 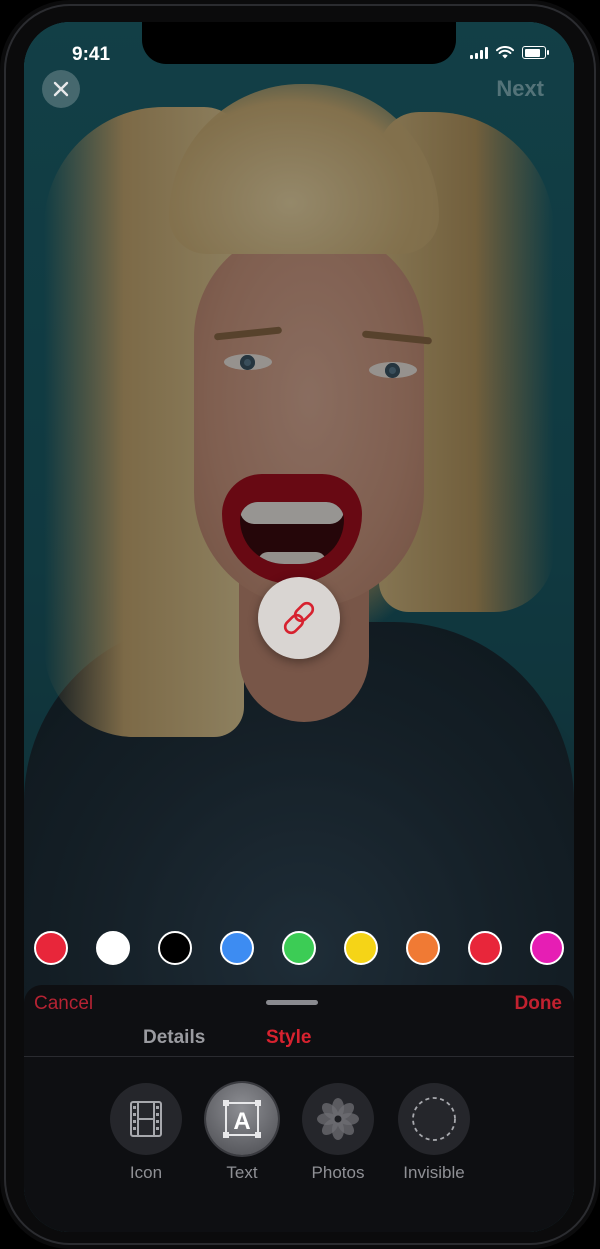 I want to click on text-a-icon: A, so click(x=242, y=1119).